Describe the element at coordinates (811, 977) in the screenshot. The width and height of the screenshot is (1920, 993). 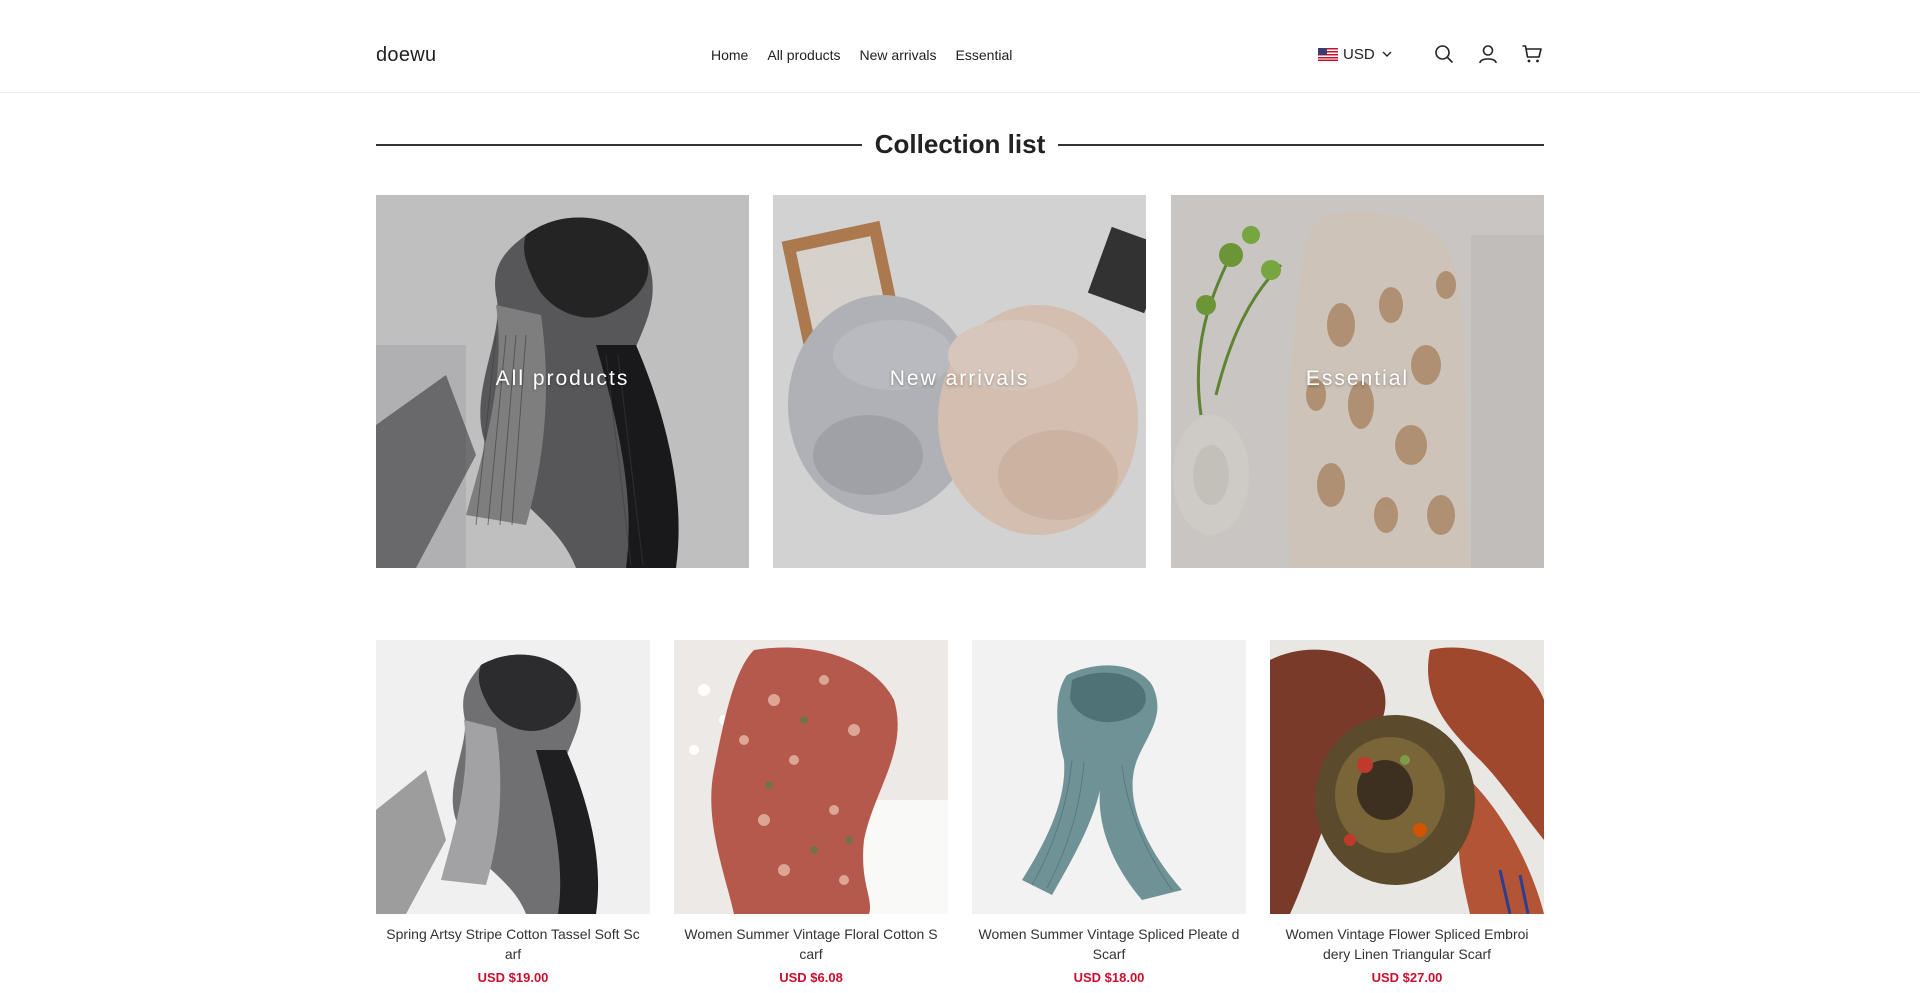
I see `product-price: USD $6.08` at that location.